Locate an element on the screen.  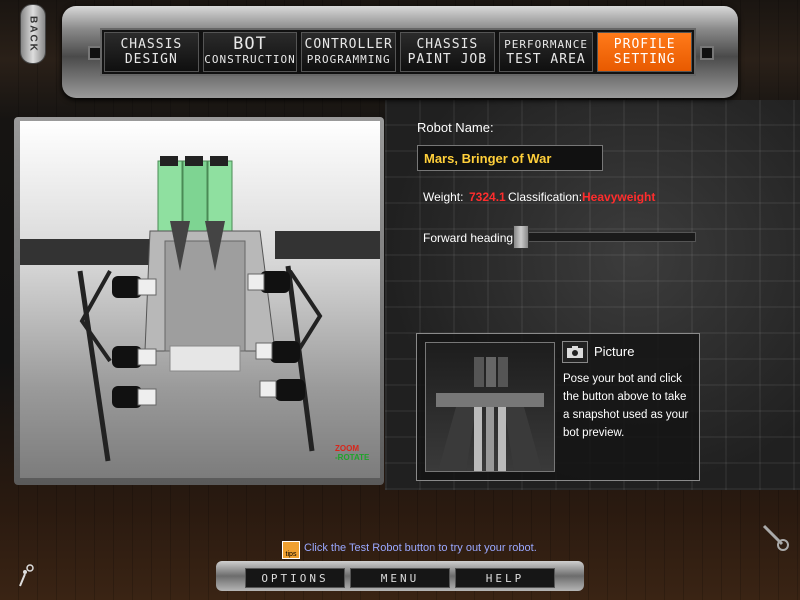
right-arm is located at coordinates (327, 245).